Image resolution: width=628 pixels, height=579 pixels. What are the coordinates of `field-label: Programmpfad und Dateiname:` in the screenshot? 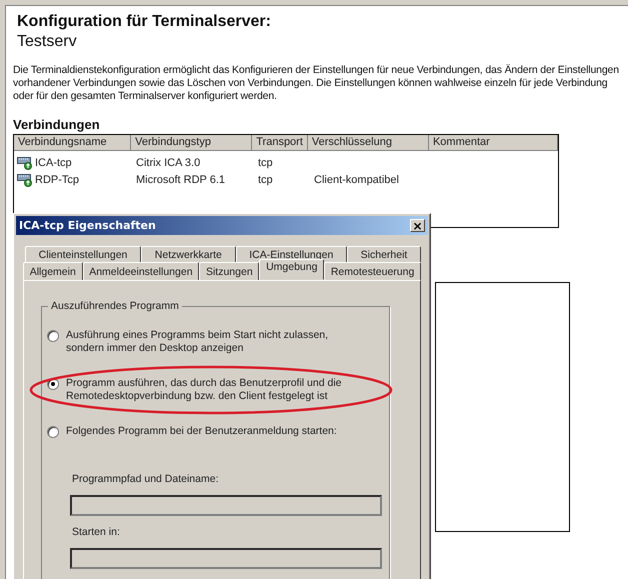 It's located at (146, 480).